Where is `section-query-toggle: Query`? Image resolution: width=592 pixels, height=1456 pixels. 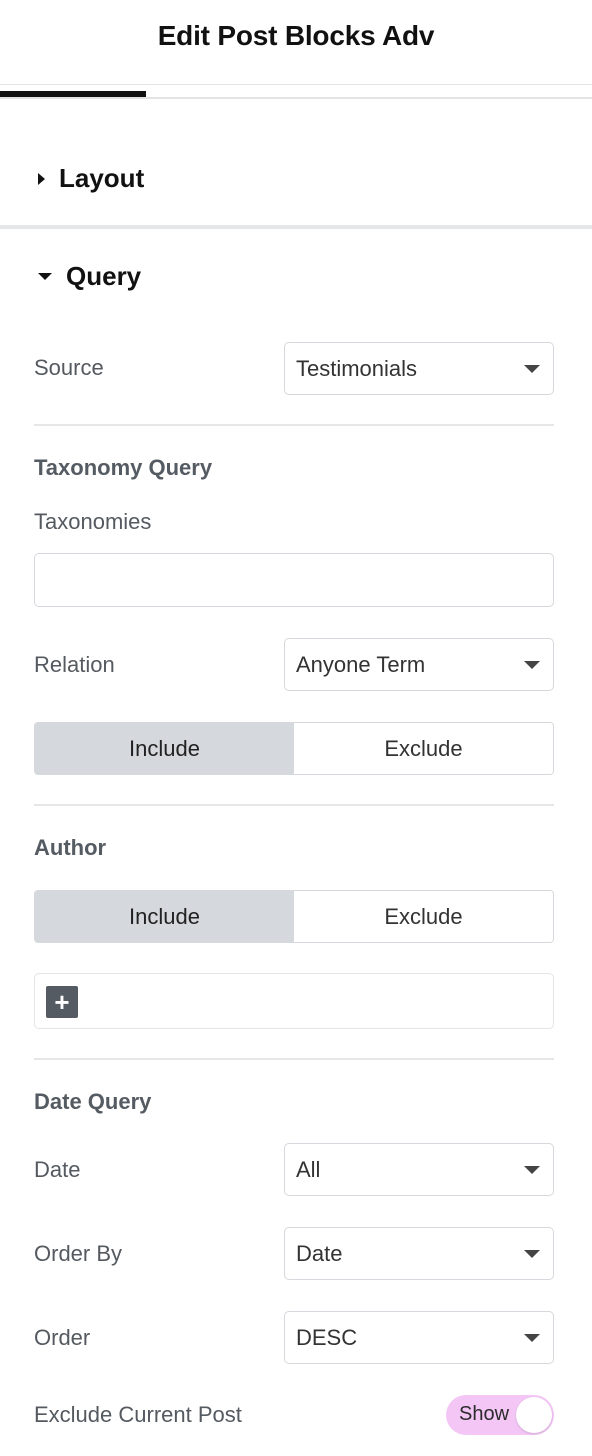
section-query-toggle: Query is located at coordinates (89, 276).